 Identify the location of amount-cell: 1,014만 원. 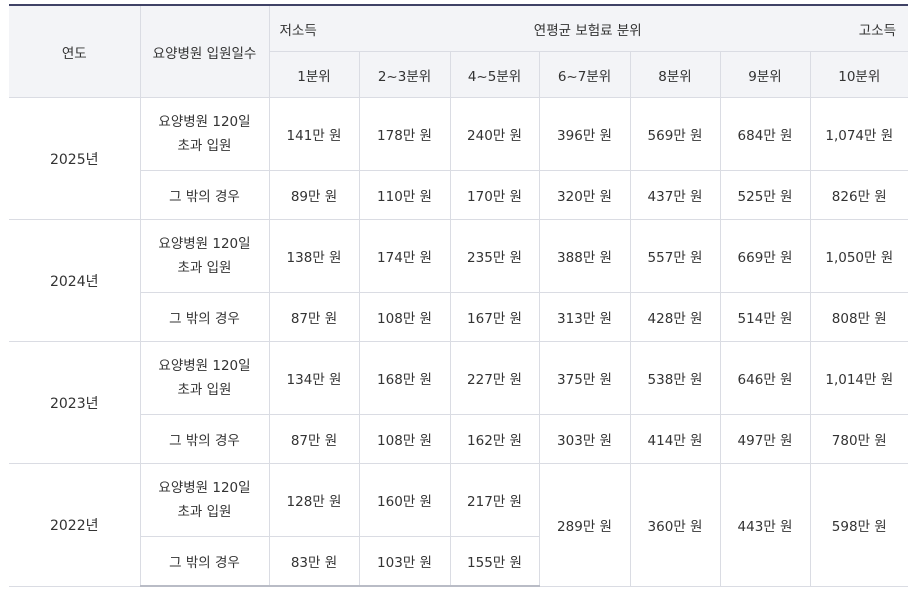
(859, 378).